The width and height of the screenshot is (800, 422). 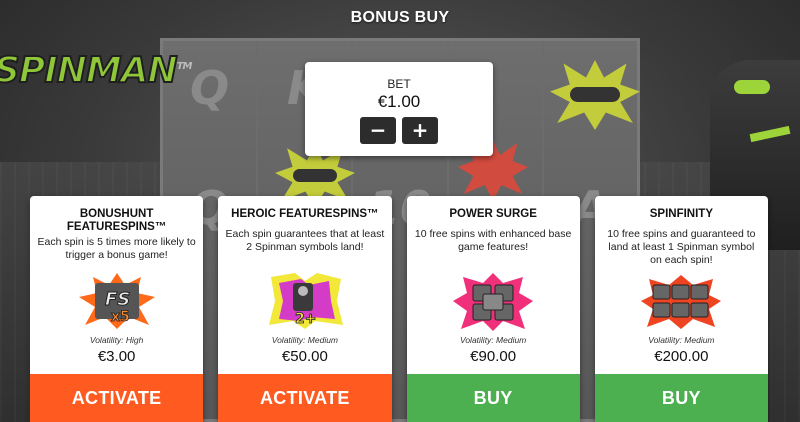 I want to click on game-logo-text: SPINMAN, so click(x=89, y=70).